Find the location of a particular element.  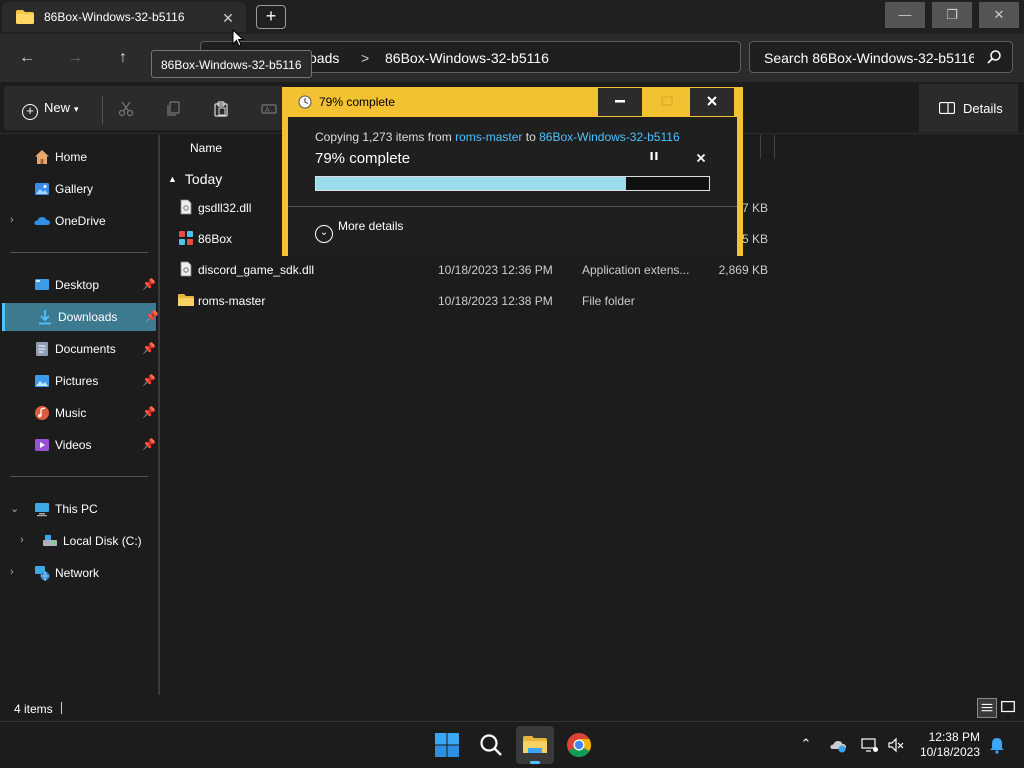

sidebar-item-gallery: Gallery is located at coordinates (79, 189).